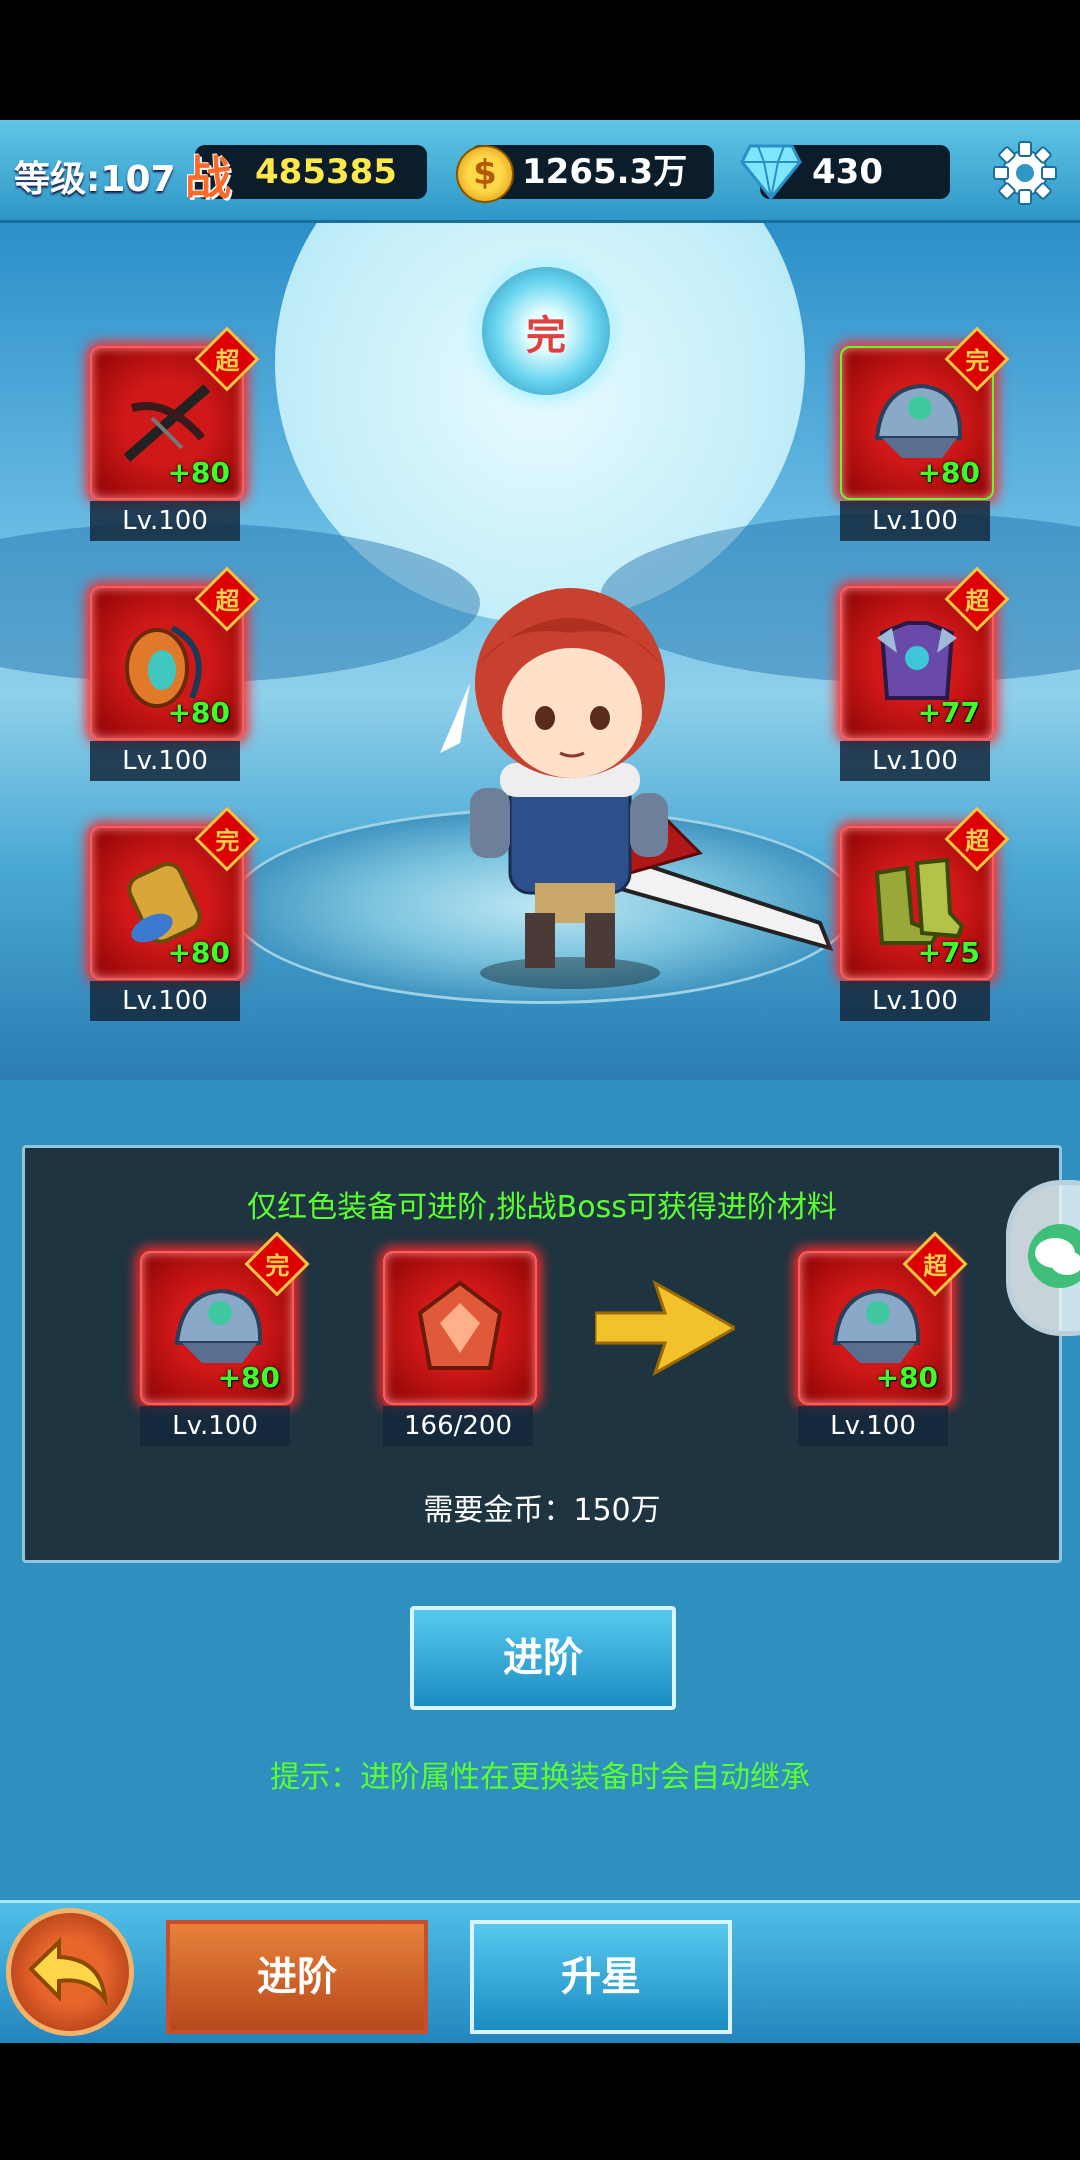  Describe the element at coordinates (540, 1777) in the screenshot. I see `advance-tip: 提示：进阶属性在更换装备时会自动继承` at that location.